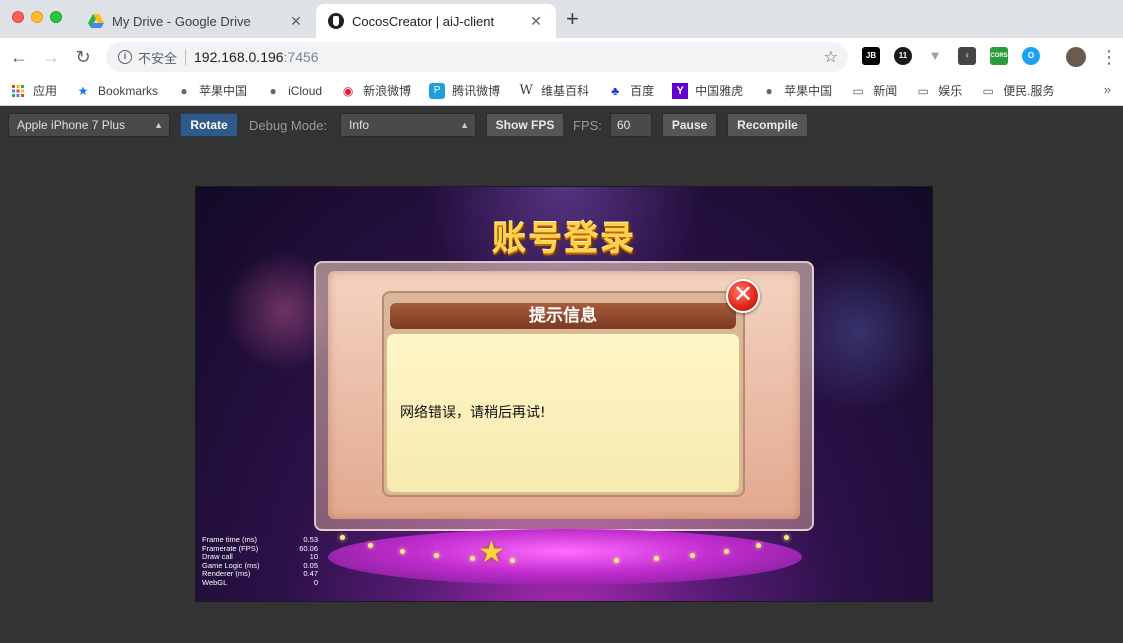 This screenshot has width=1123, height=643. Describe the element at coordinates (209, 125) in the screenshot. I see `rotate-button: Rotate` at that location.